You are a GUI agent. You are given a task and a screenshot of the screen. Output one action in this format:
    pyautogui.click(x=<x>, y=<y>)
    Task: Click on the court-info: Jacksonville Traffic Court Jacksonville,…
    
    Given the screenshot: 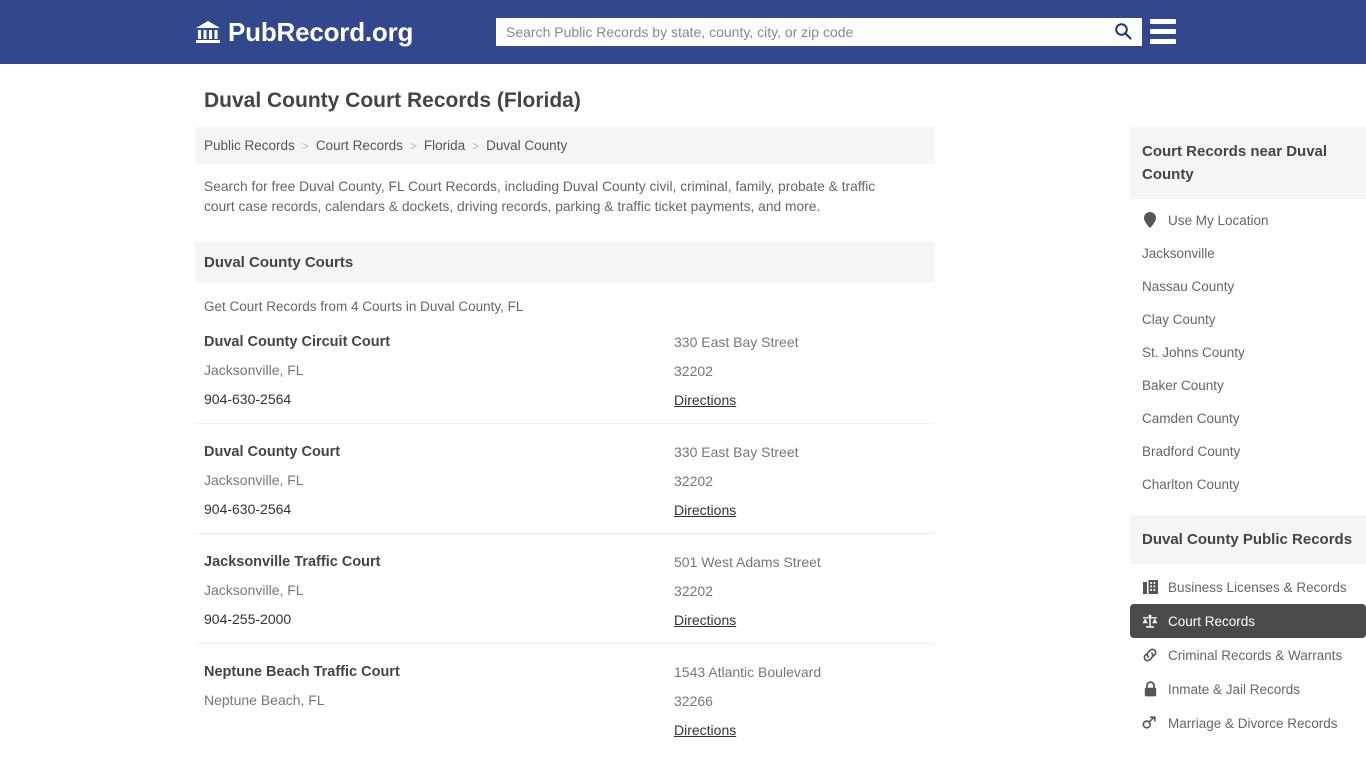 What is the action you would take?
    pyautogui.click(x=439, y=592)
    